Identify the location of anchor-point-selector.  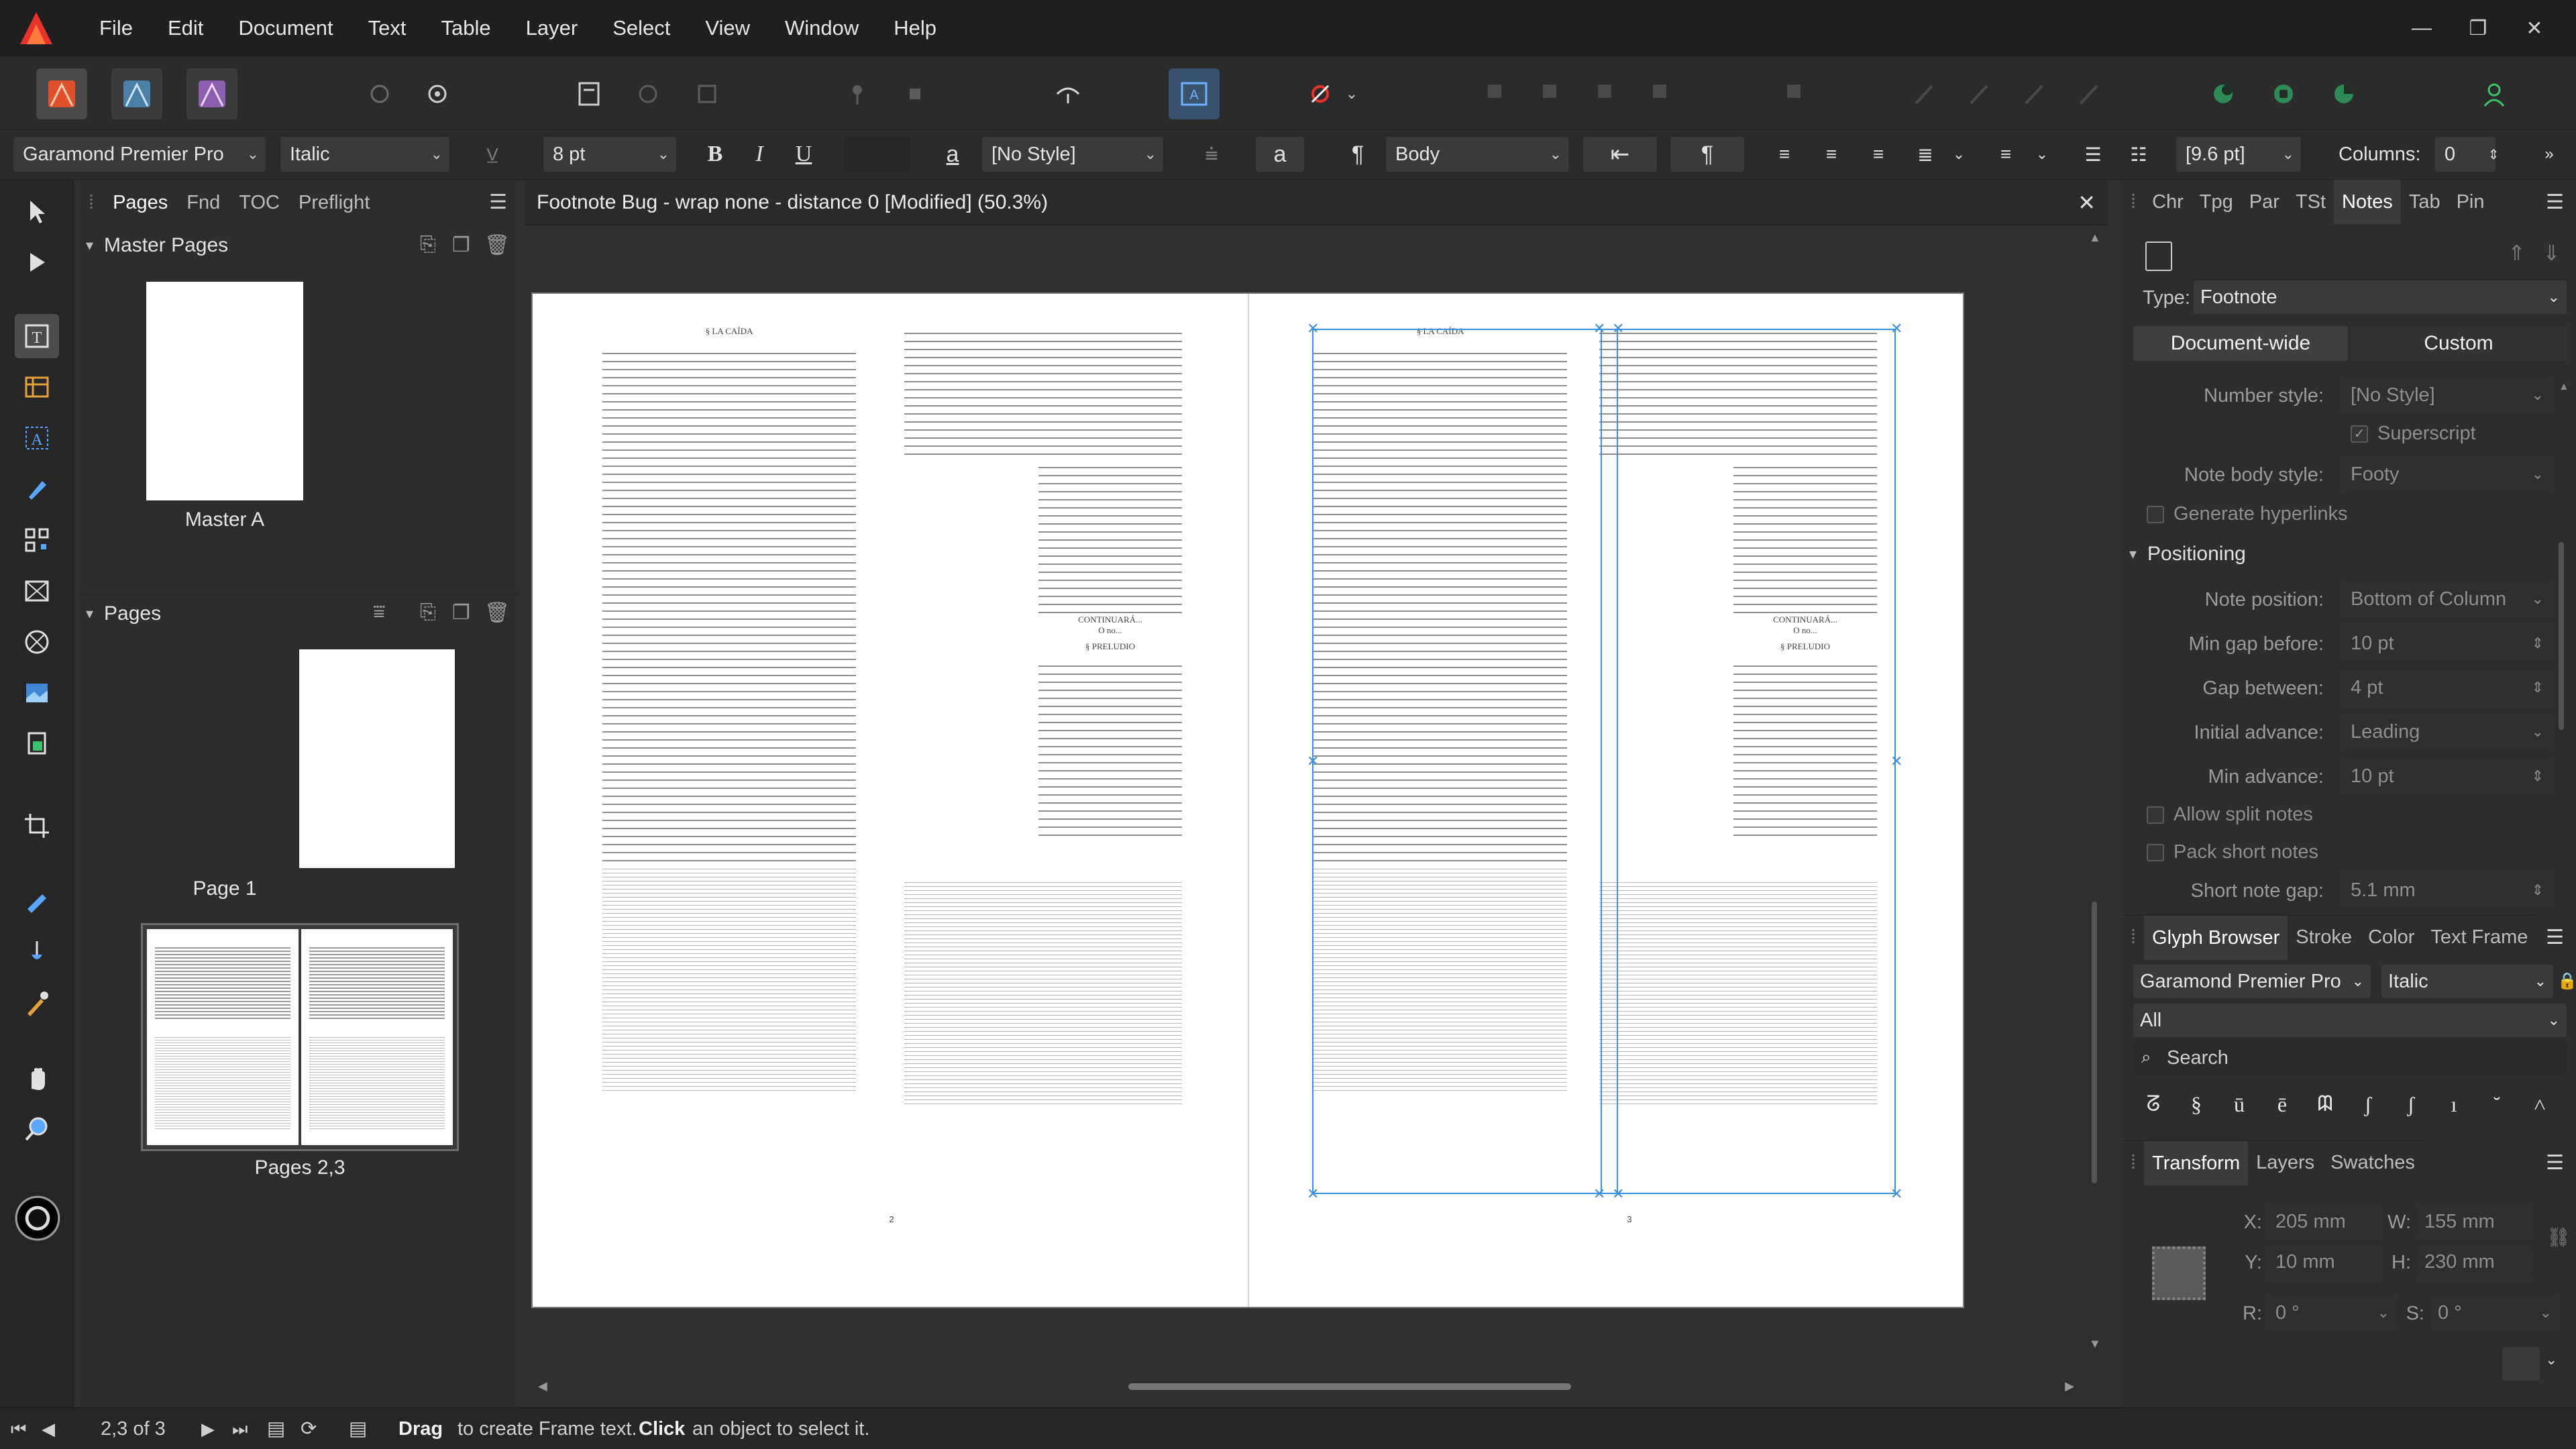
(2179, 1273).